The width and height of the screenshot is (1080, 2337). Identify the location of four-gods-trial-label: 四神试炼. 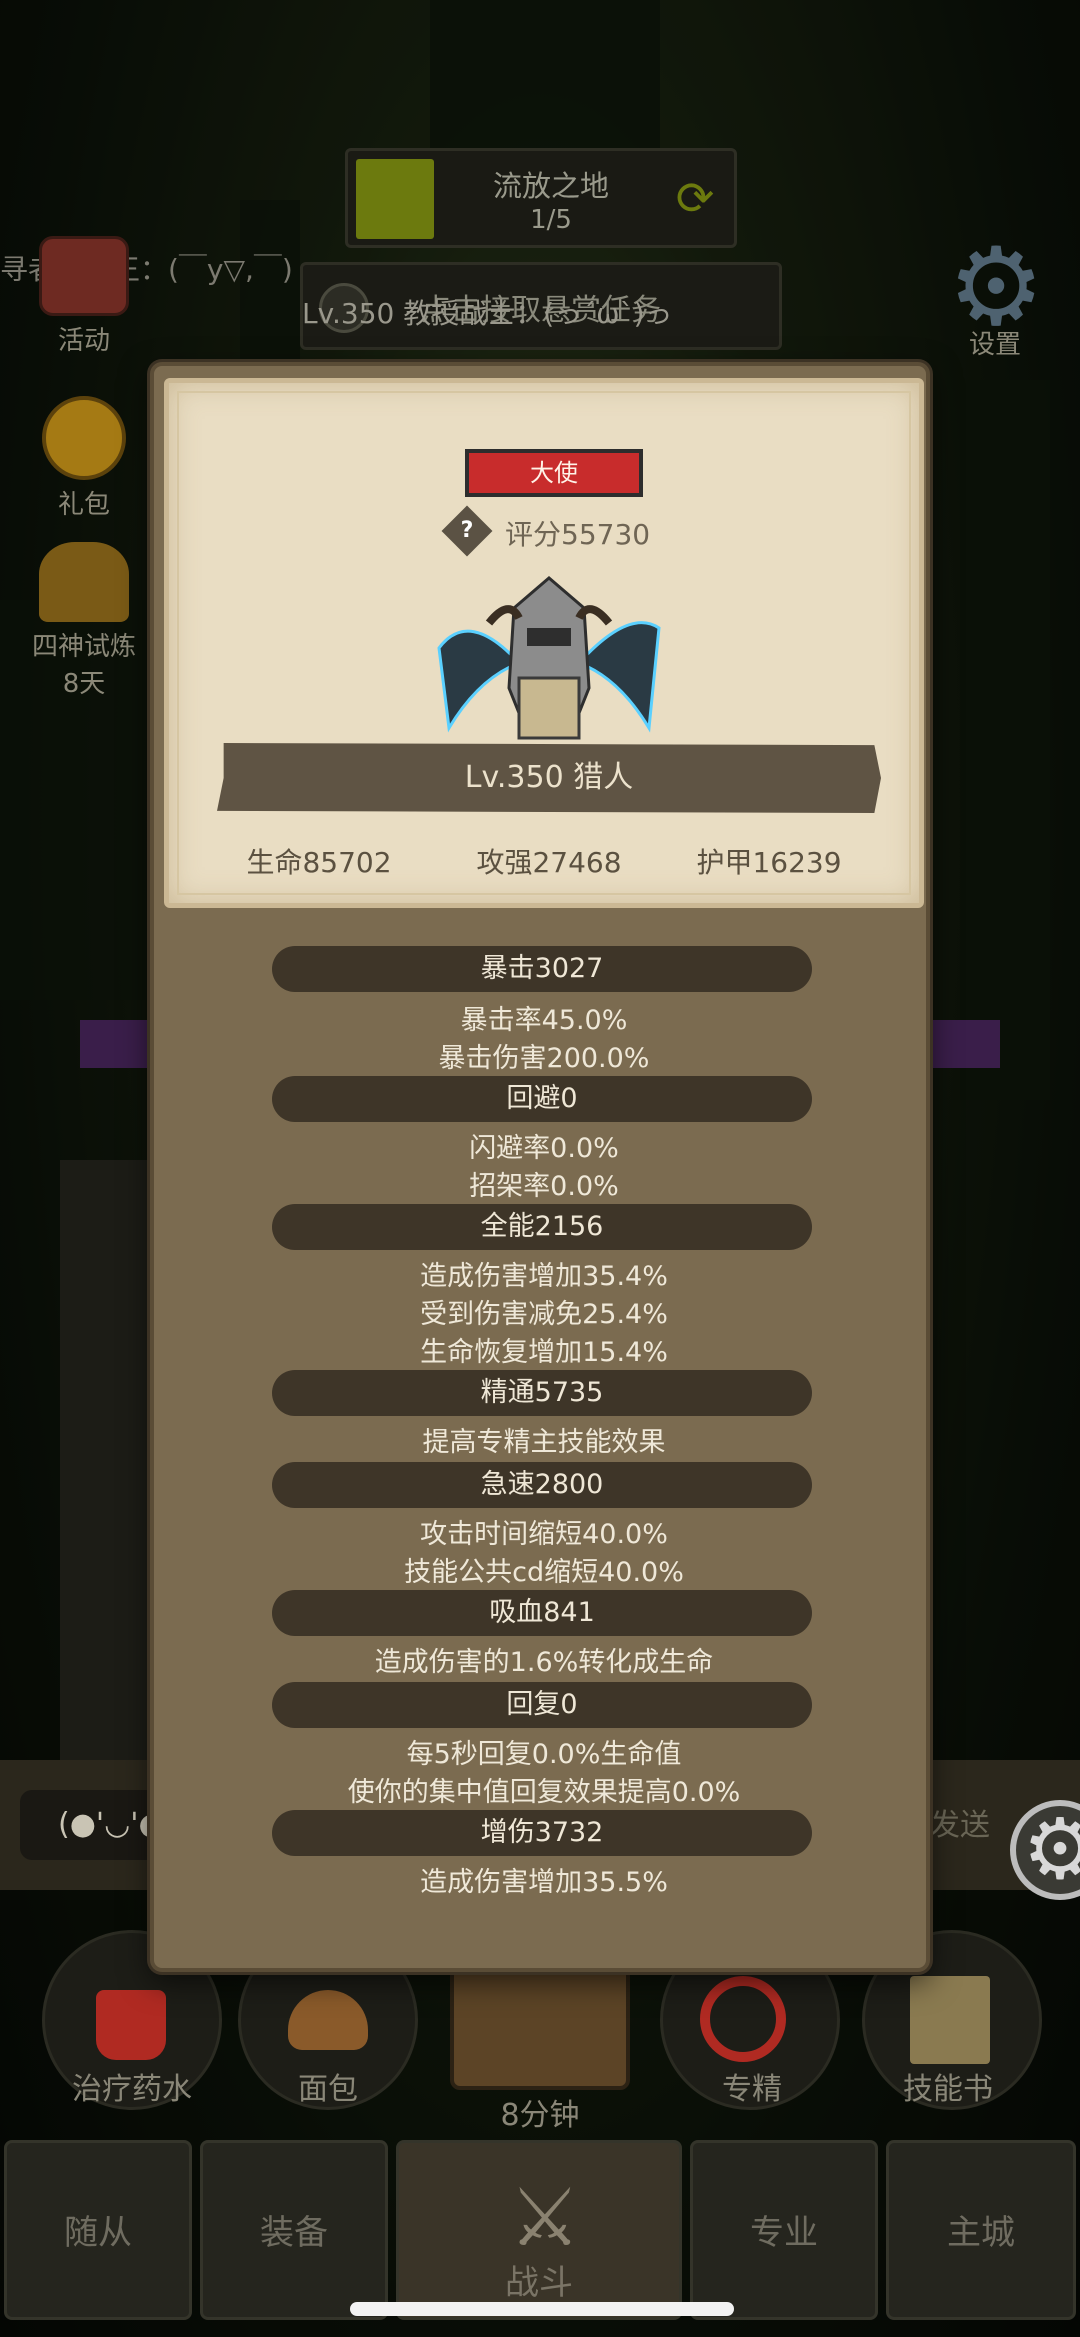
(83, 647).